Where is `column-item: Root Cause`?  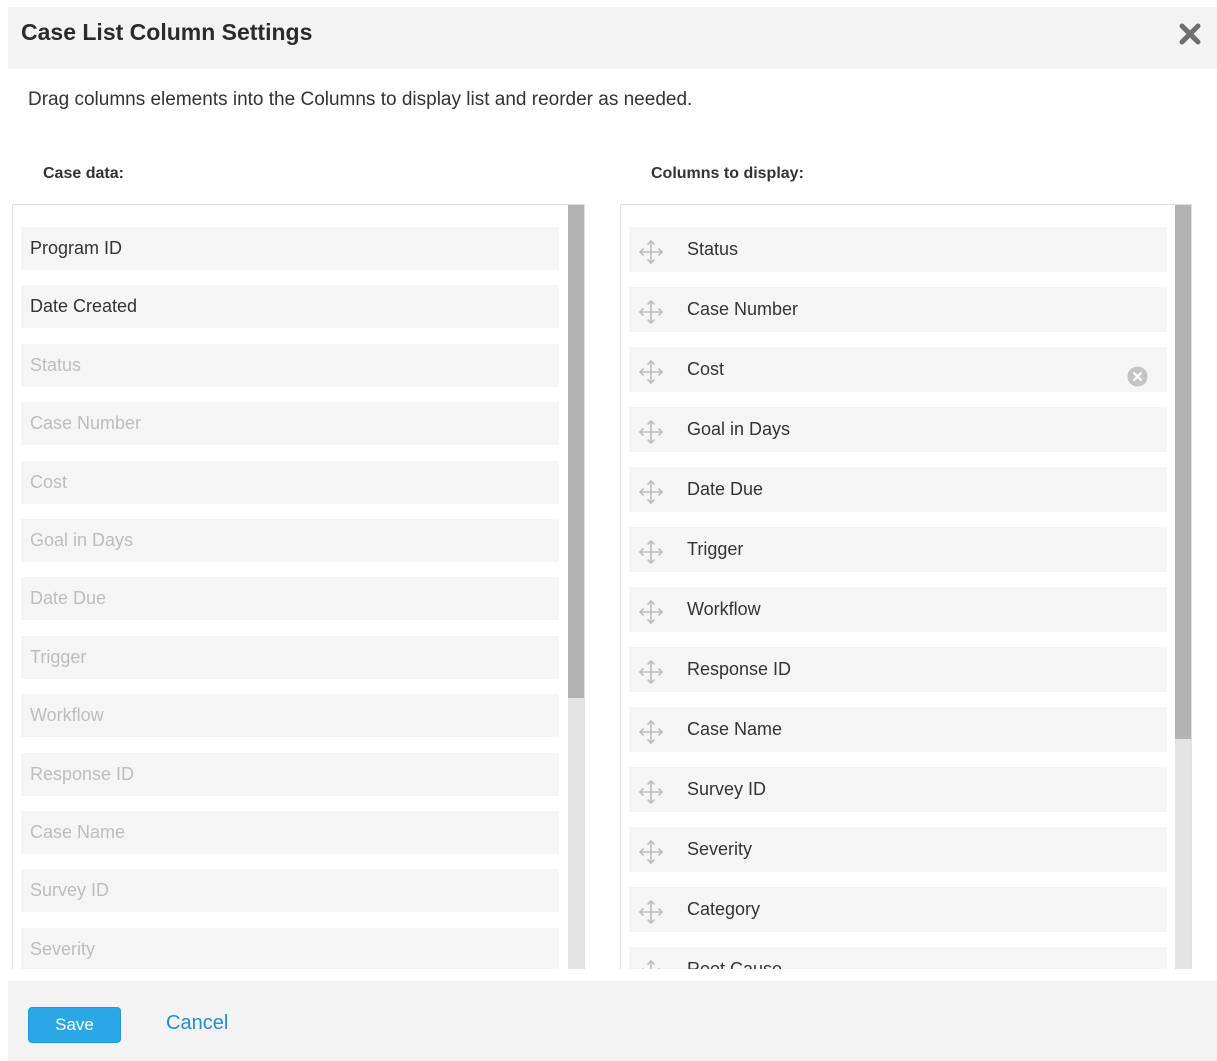 column-item: Root Cause is located at coordinates (898, 958).